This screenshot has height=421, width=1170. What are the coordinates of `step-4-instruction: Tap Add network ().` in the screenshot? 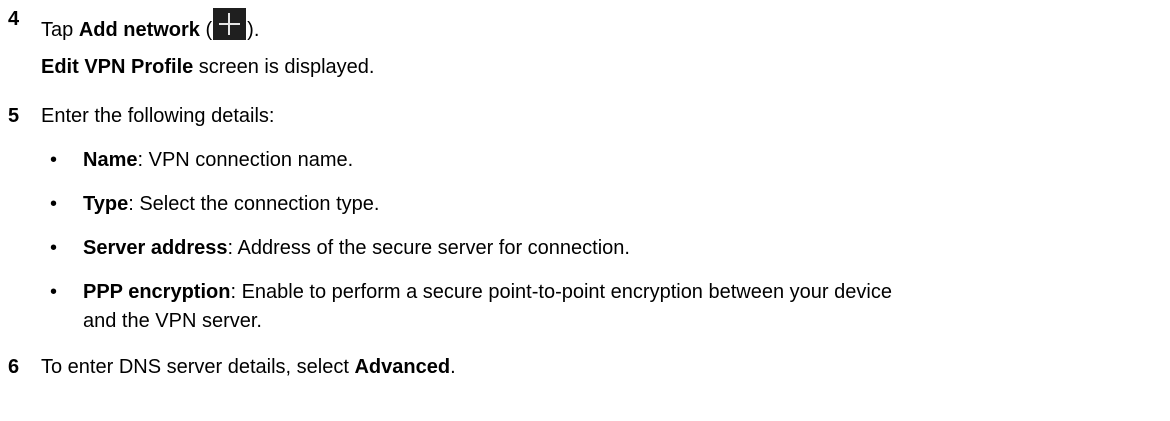 It's located at (150, 25).